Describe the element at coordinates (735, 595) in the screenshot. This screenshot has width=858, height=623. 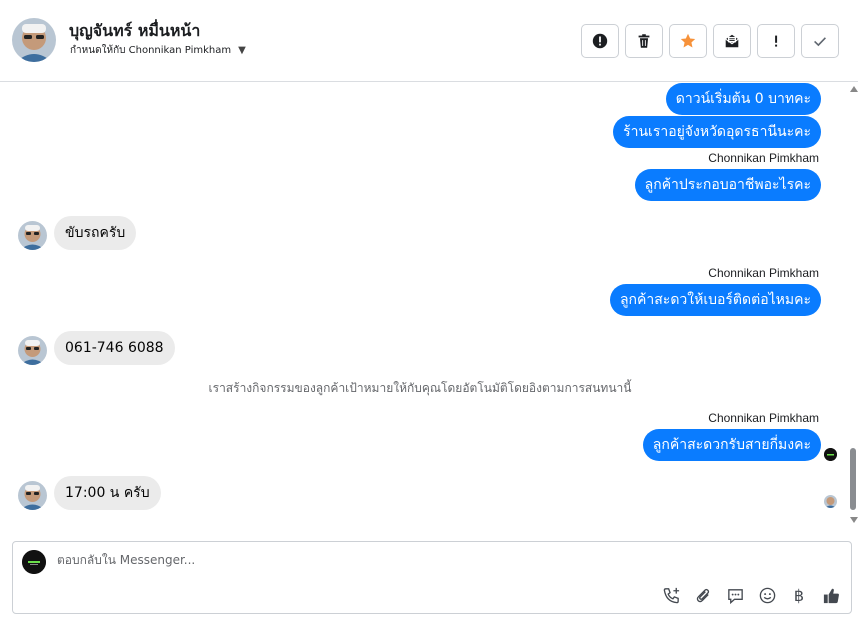
I see `saved-reply-icon` at that location.